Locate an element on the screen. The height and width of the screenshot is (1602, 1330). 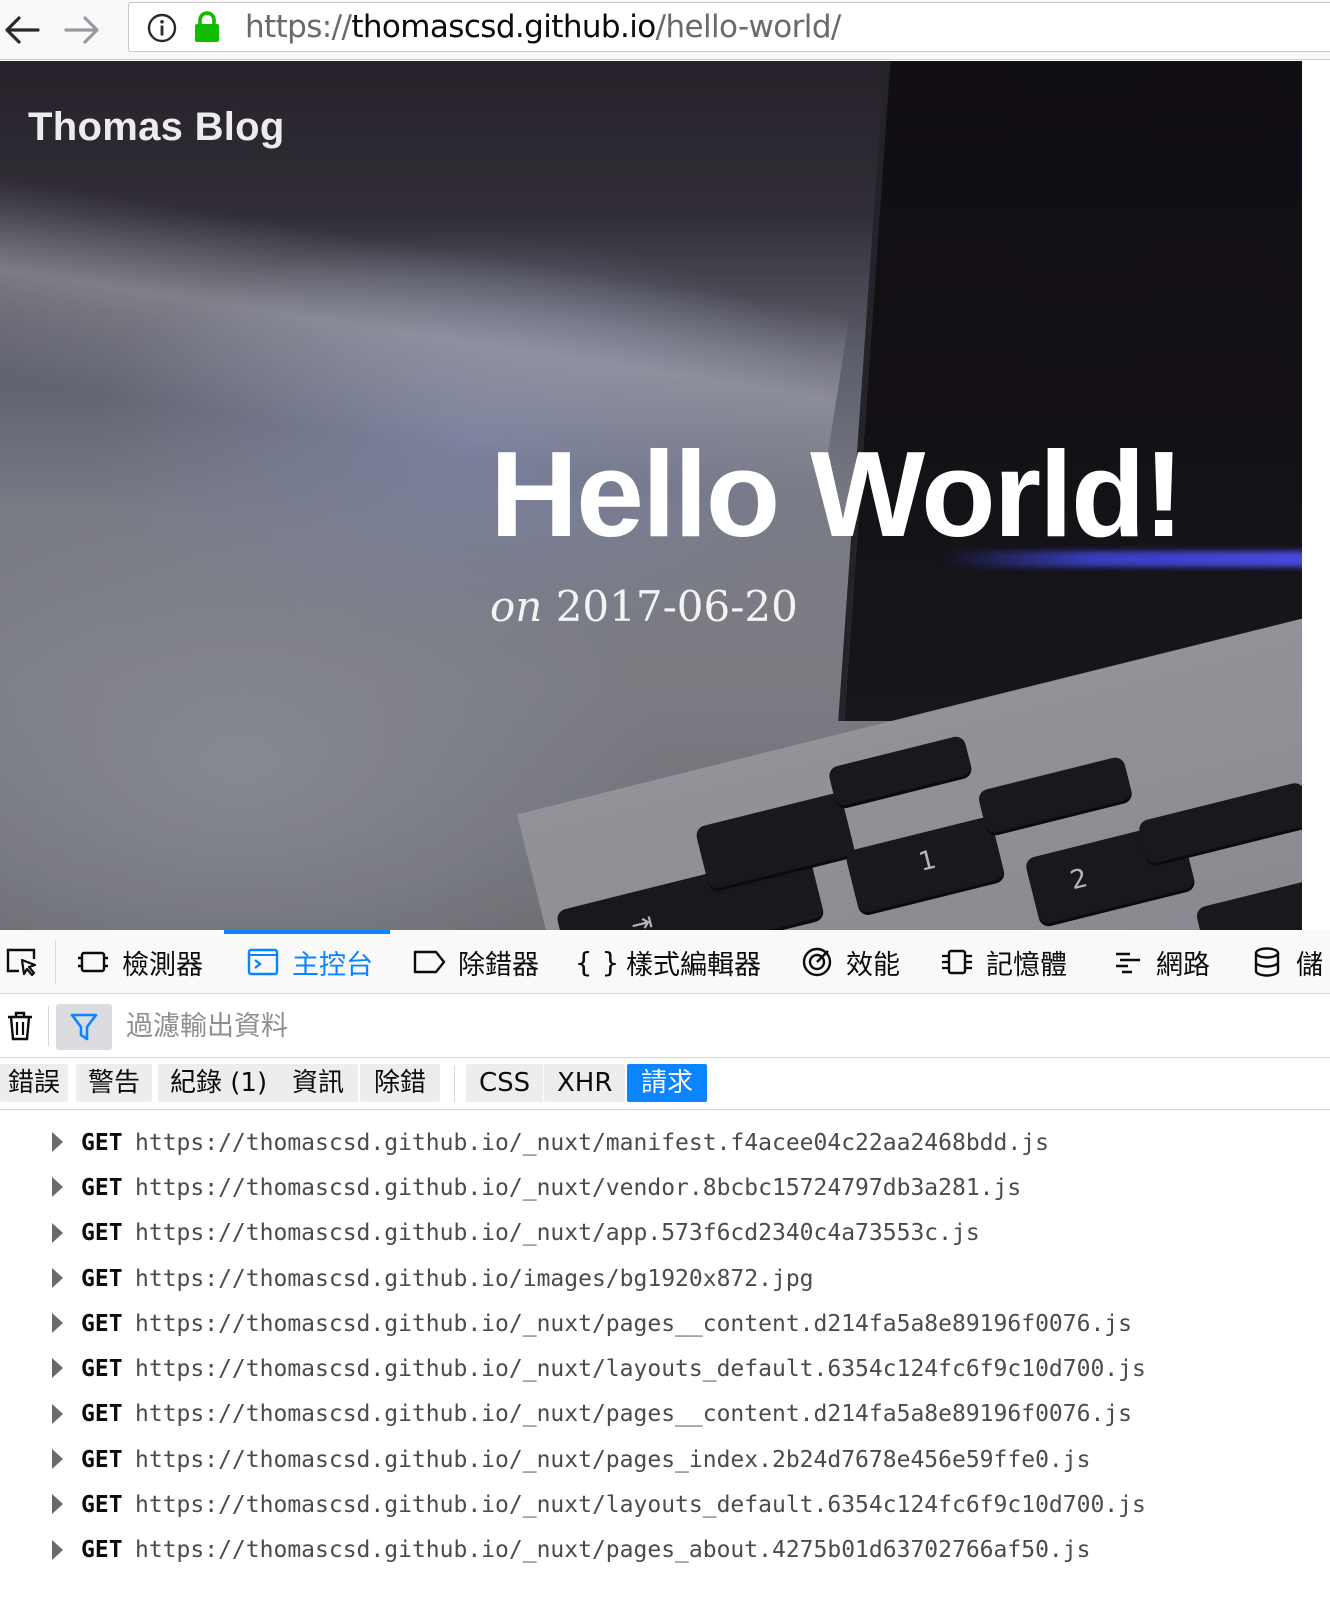
console-filter-bar is located at coordinates (665, 1026).